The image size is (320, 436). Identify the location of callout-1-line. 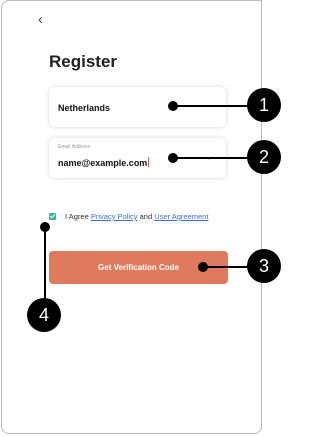
(213, 106).